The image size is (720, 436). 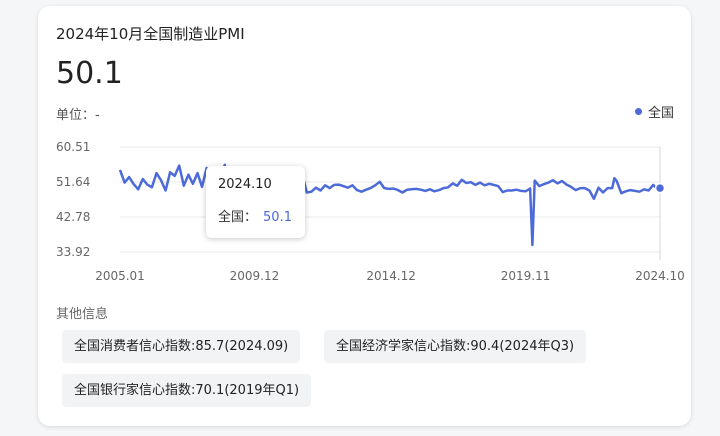 I want to click on x-tick-label: 2009.12, so click(x=255, y=276).